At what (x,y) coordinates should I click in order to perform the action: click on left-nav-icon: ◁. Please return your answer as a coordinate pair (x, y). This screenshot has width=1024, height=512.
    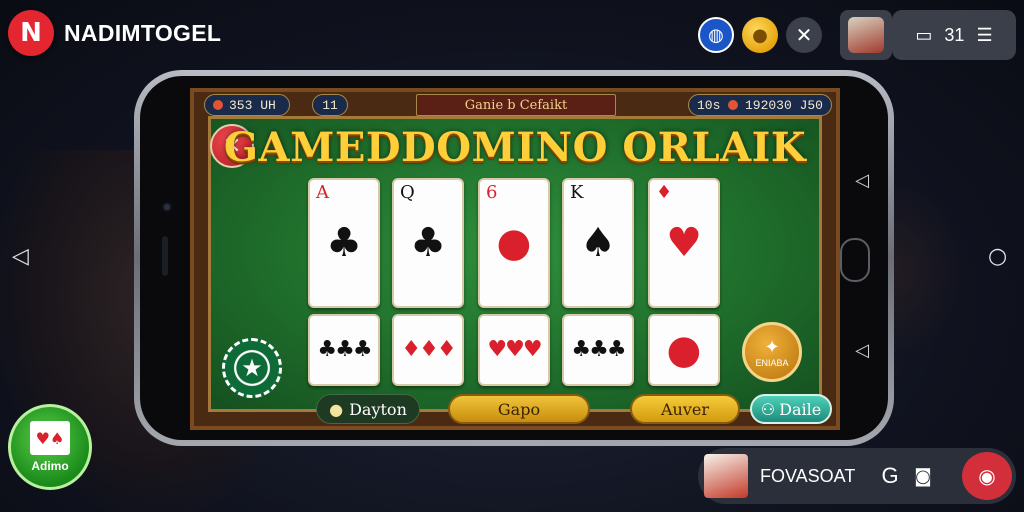
    Looking at the image, I should click on (20, 256).